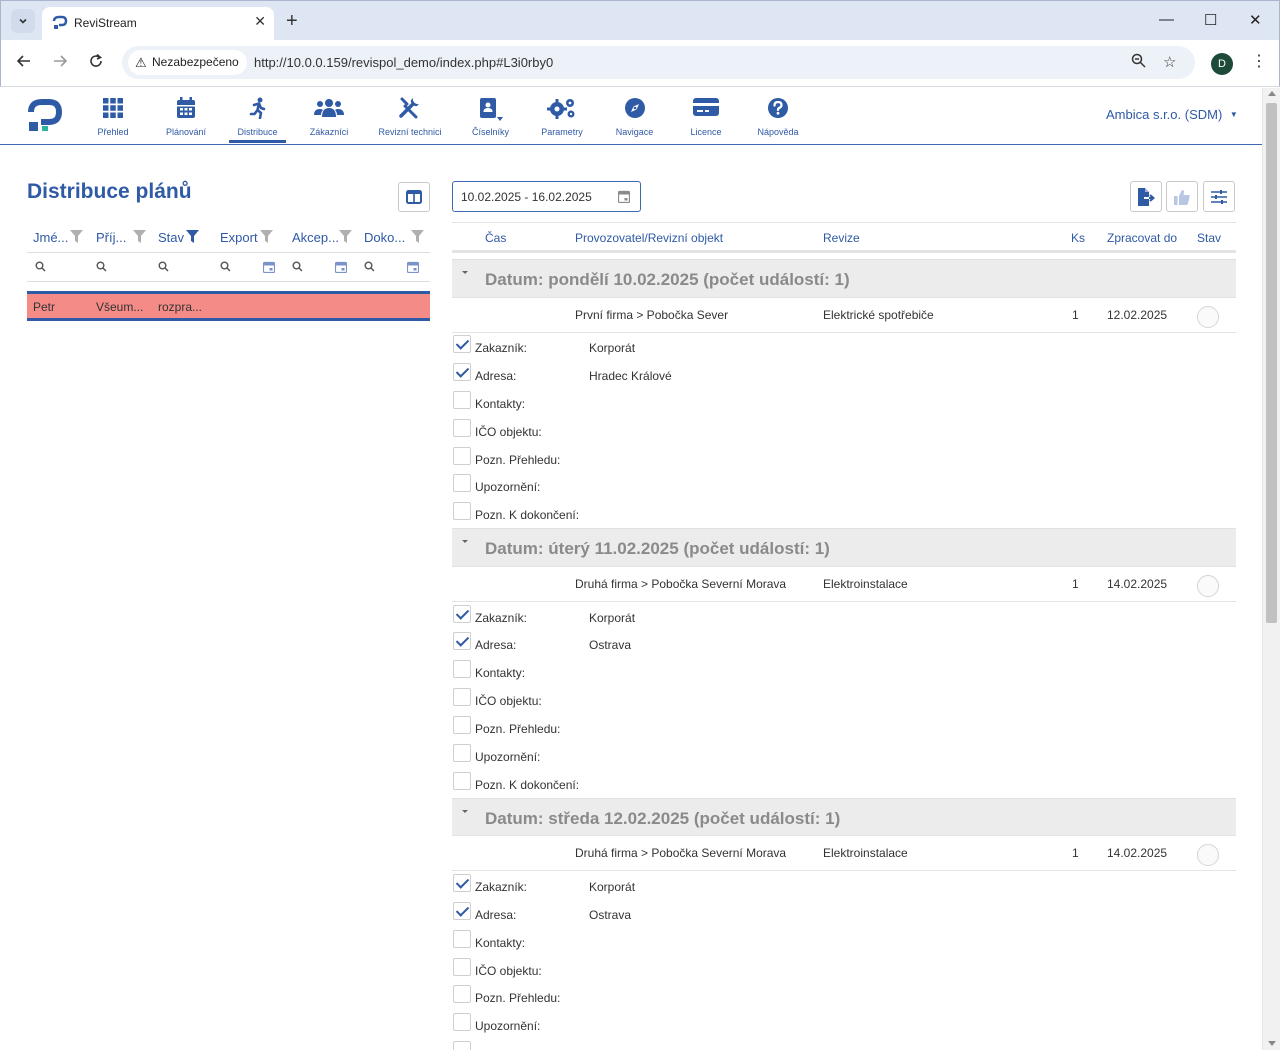  Describe the element at coordinates (1272, 1043) in the screenshot. I see `scroll-down-arrow-icon` at that location.